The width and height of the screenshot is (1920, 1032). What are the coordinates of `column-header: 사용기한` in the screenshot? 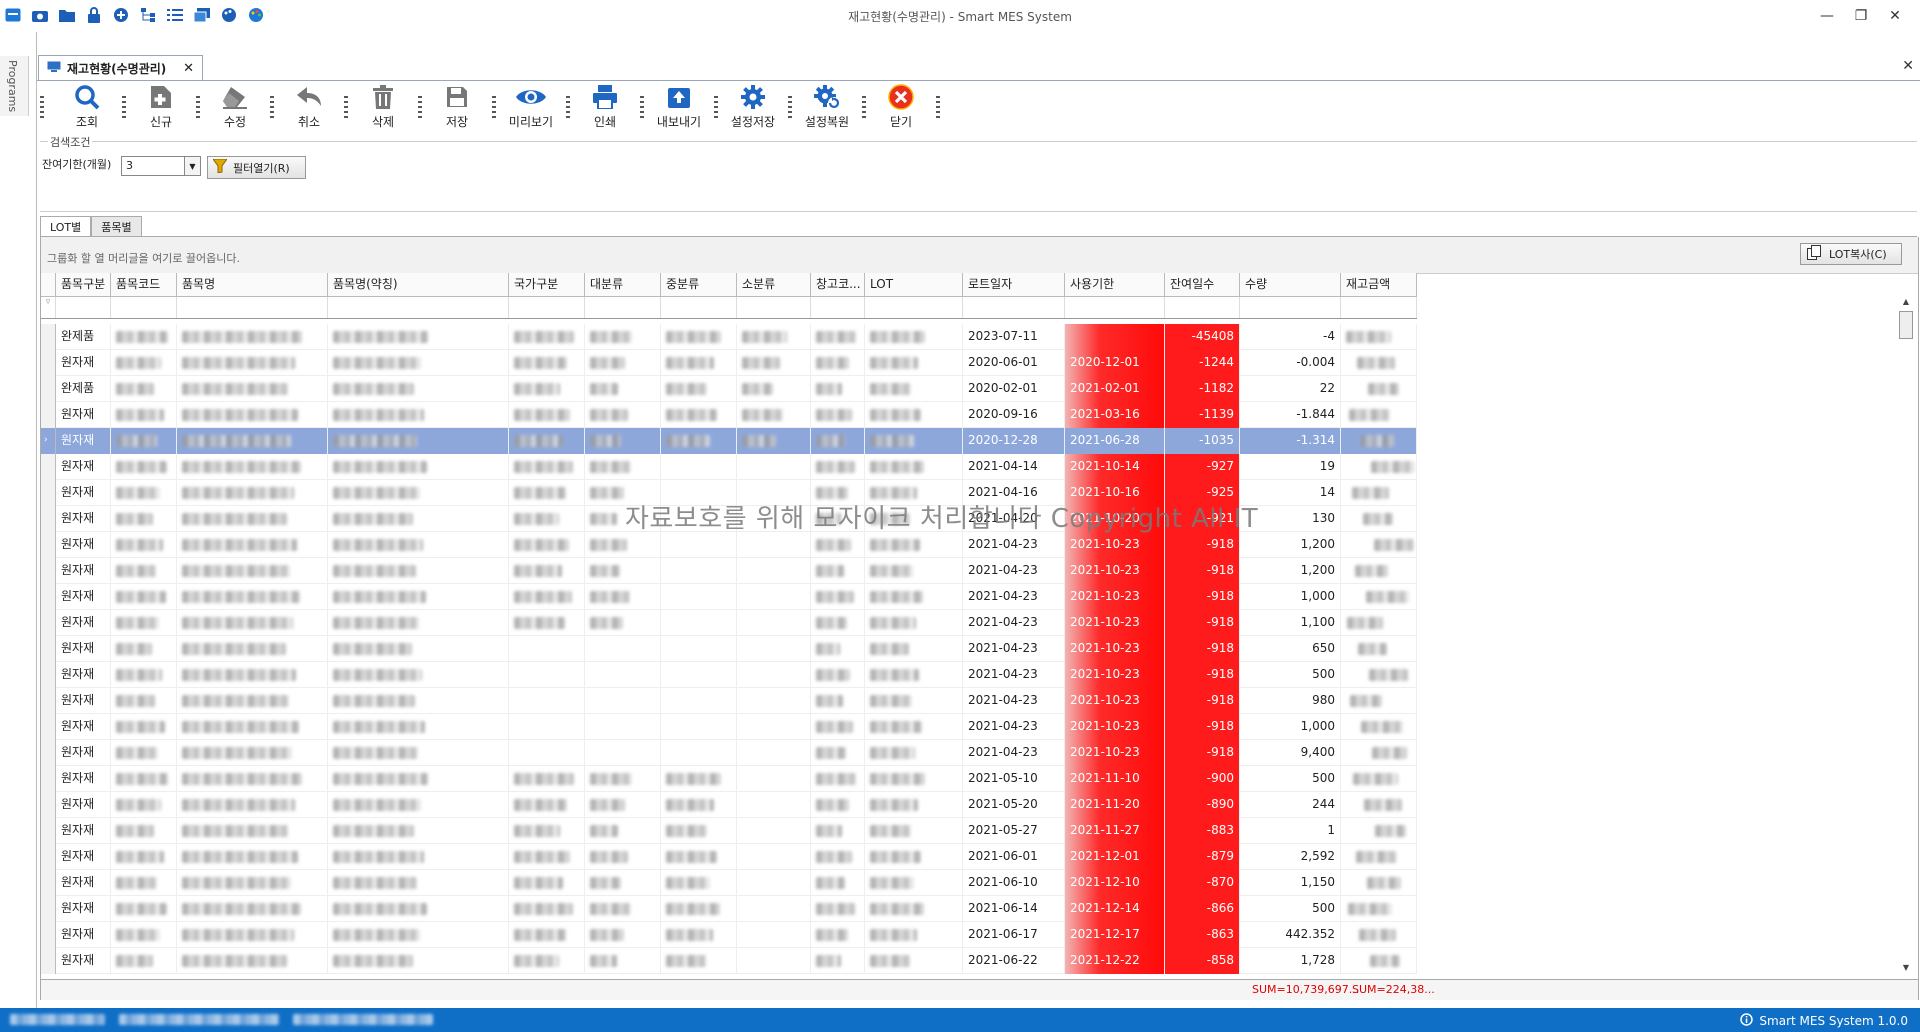 It's located at (1115, 284).